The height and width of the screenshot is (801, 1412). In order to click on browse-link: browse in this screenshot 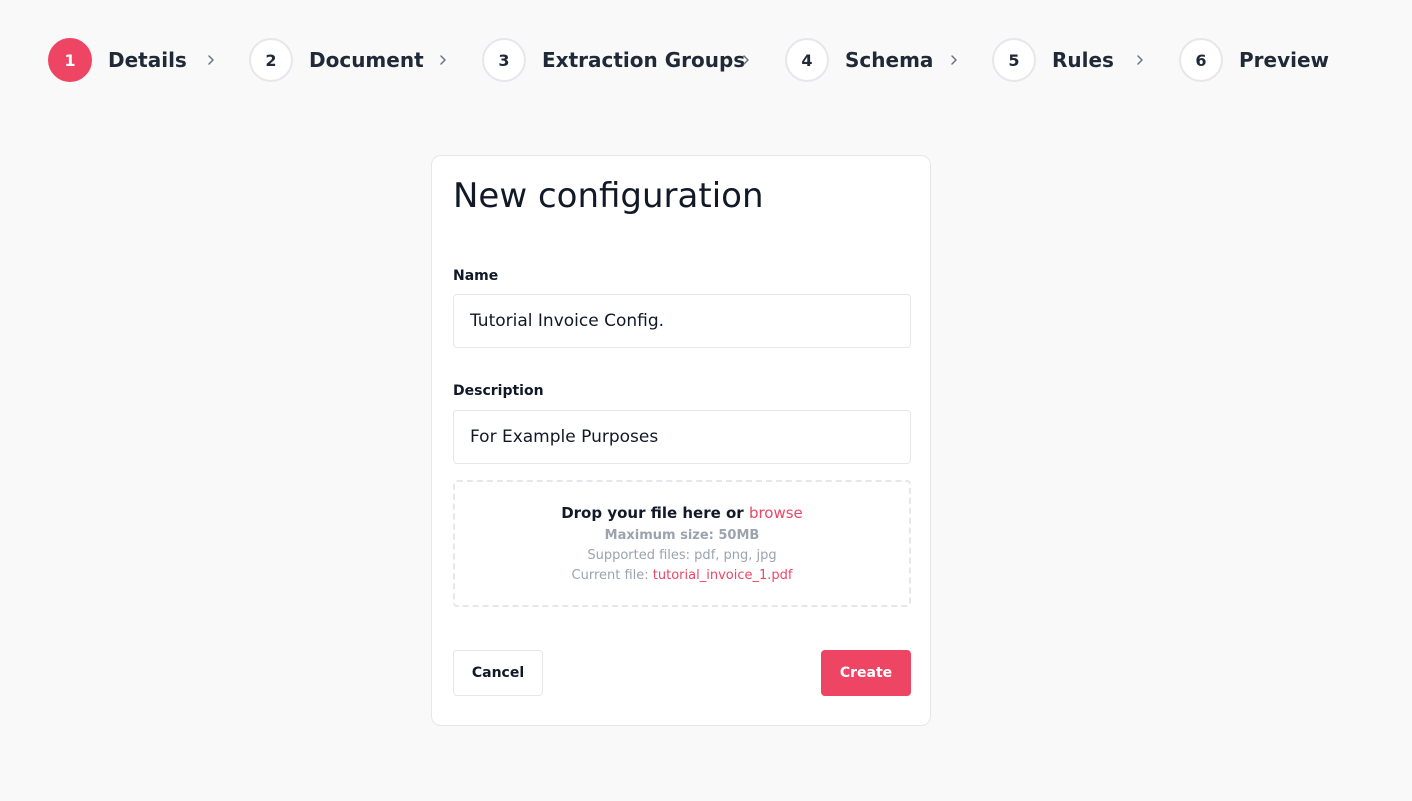, I will do `click(776, 513)`.